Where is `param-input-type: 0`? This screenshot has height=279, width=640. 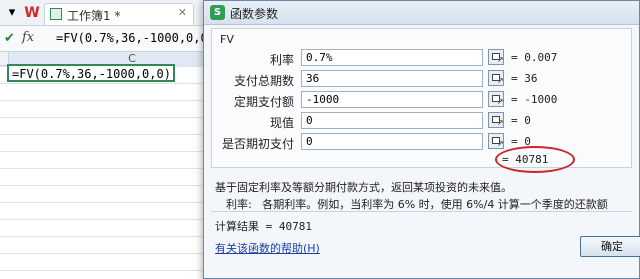
param-input-type: 0 is located at coordinates (392, 141).